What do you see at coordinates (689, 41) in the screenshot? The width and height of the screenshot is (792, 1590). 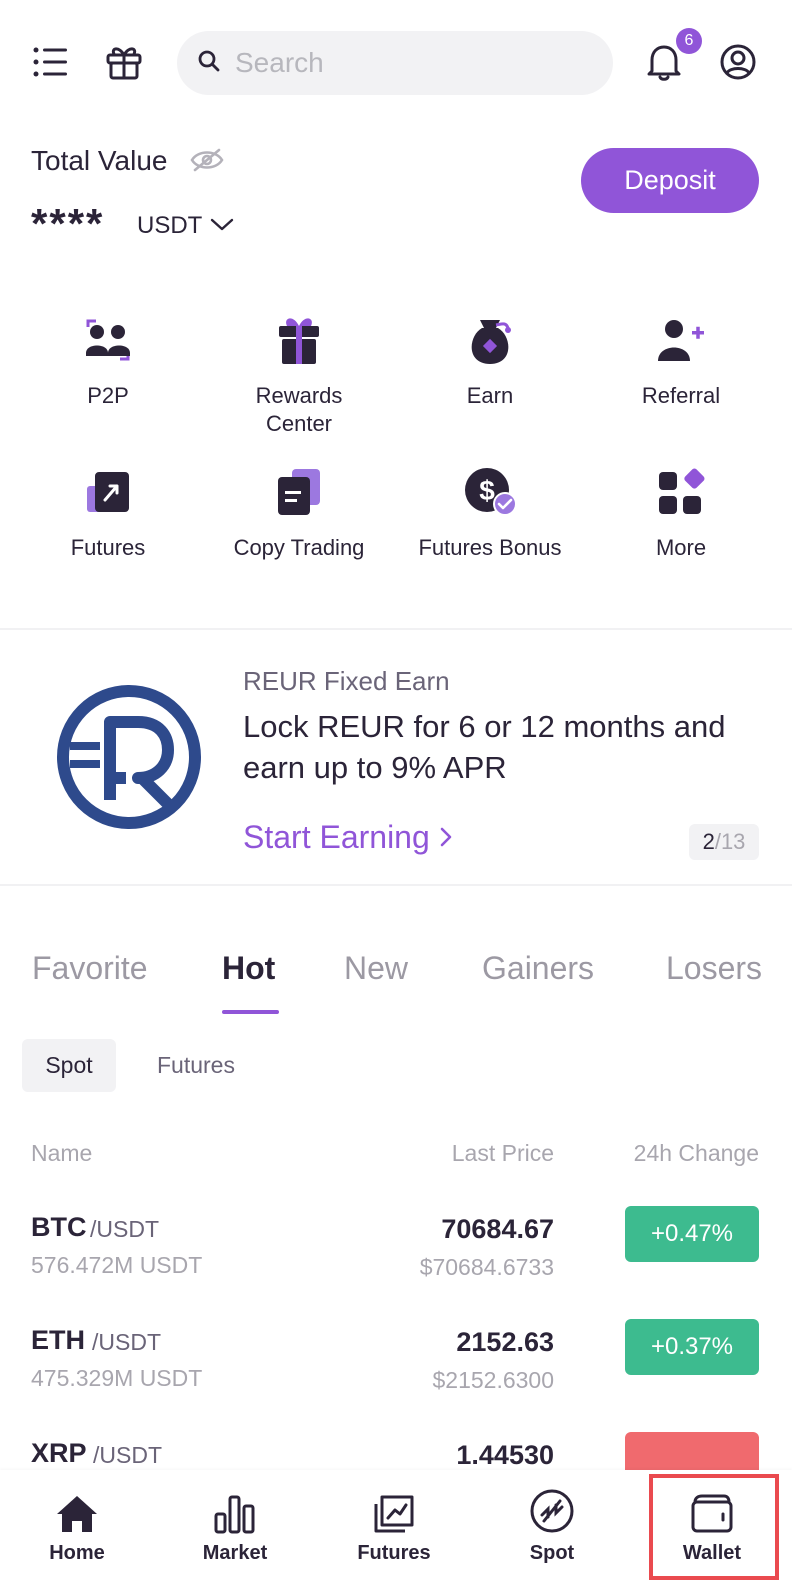 I see `notification-badge: 6` at bounding box center [689, 41].